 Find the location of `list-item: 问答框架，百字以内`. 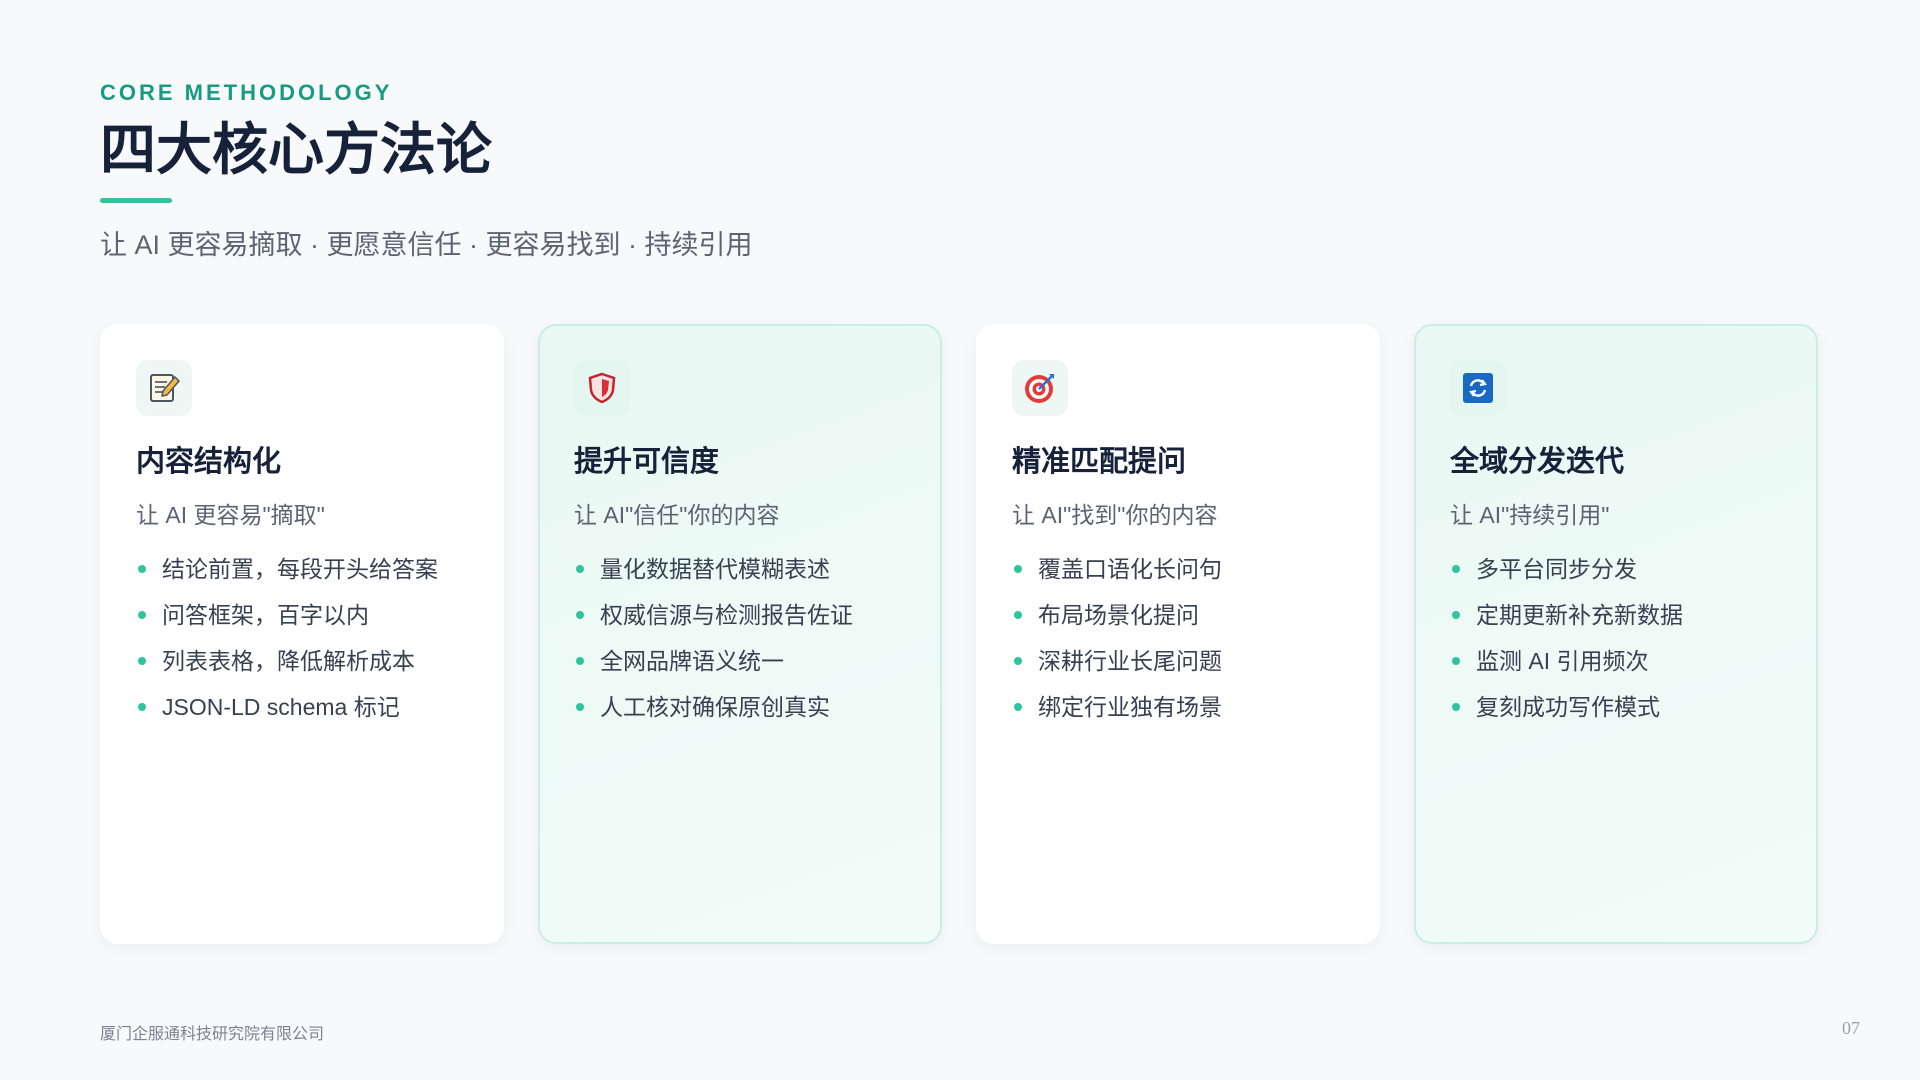

list-item: 问答框架，百字以内 is located at coordinates (302, 615).